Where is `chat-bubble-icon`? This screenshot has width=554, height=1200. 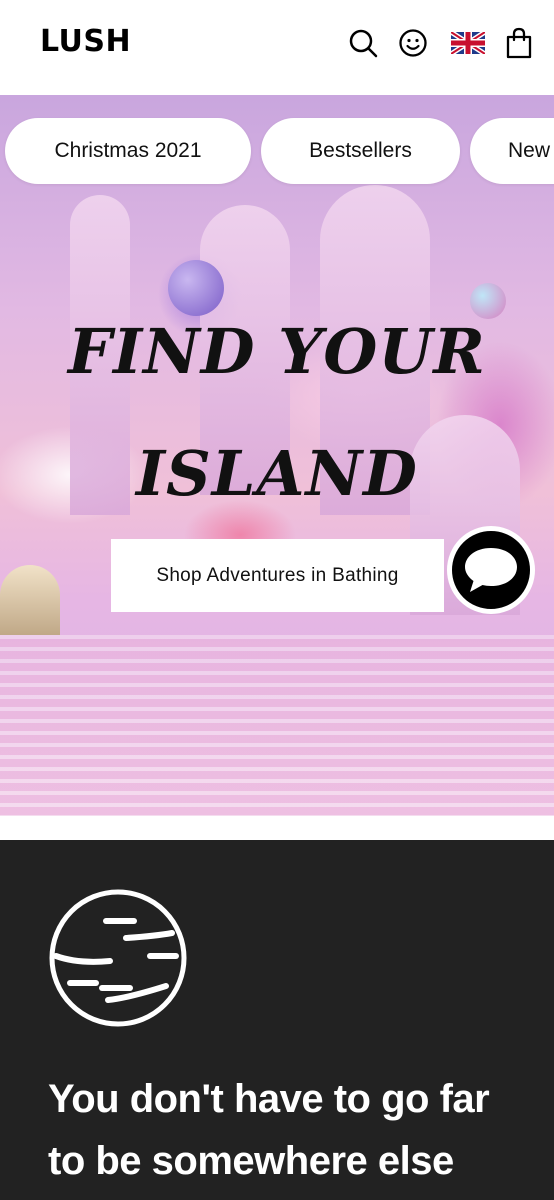 chat-bubble-icon is located at coordinates (491, 570).